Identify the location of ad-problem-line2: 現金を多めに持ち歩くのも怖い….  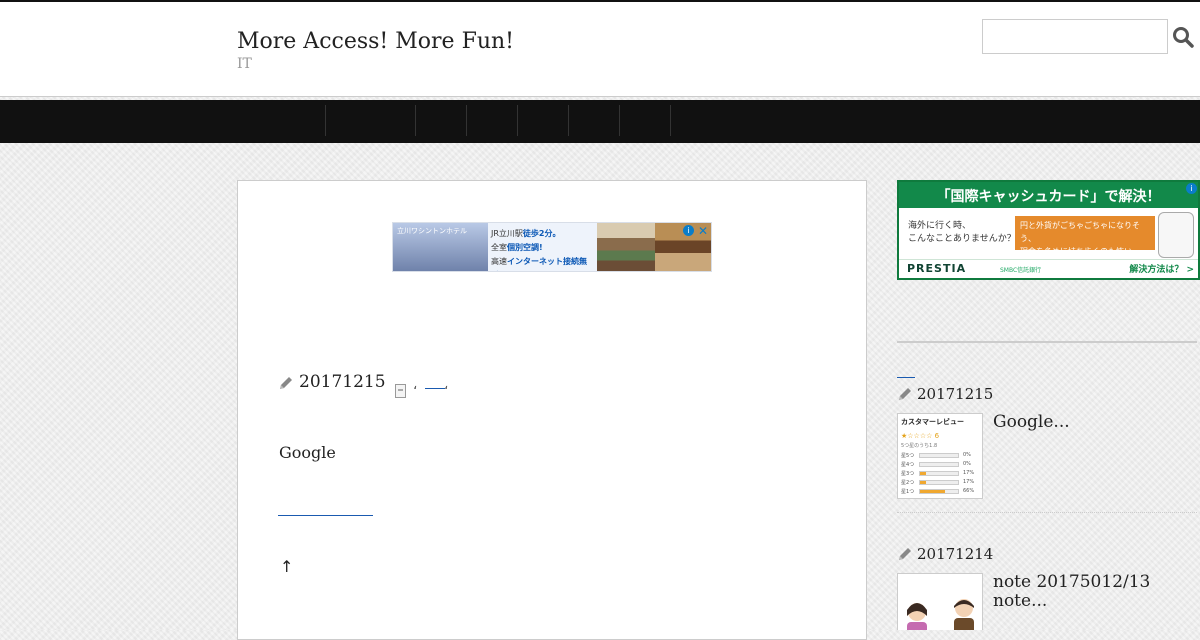
(1080, 251).